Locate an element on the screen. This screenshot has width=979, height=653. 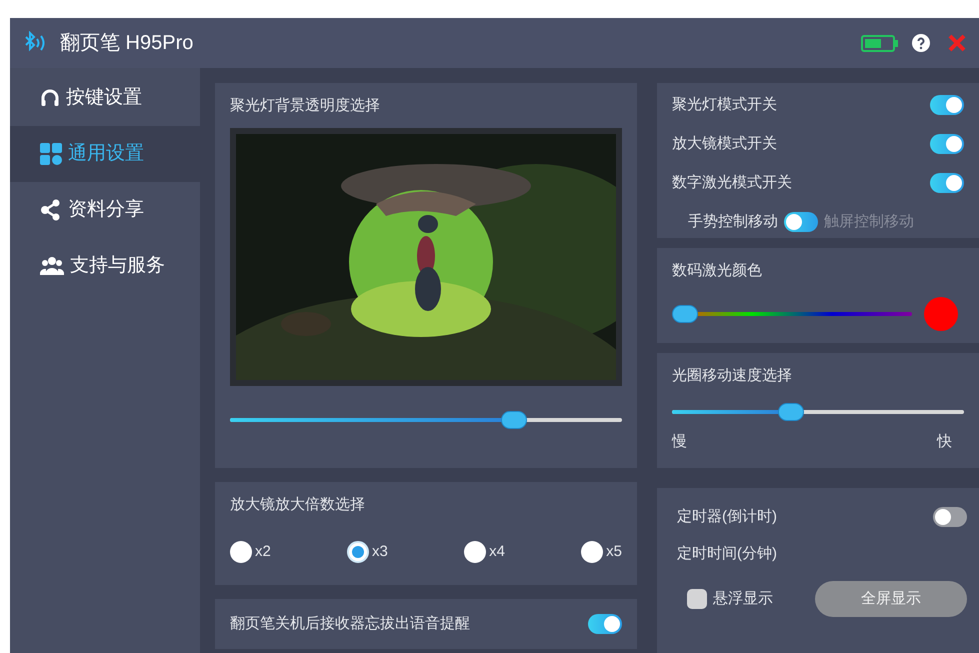
window-title: 翻页笔 H95Pro is located at coordinates (127, 43).